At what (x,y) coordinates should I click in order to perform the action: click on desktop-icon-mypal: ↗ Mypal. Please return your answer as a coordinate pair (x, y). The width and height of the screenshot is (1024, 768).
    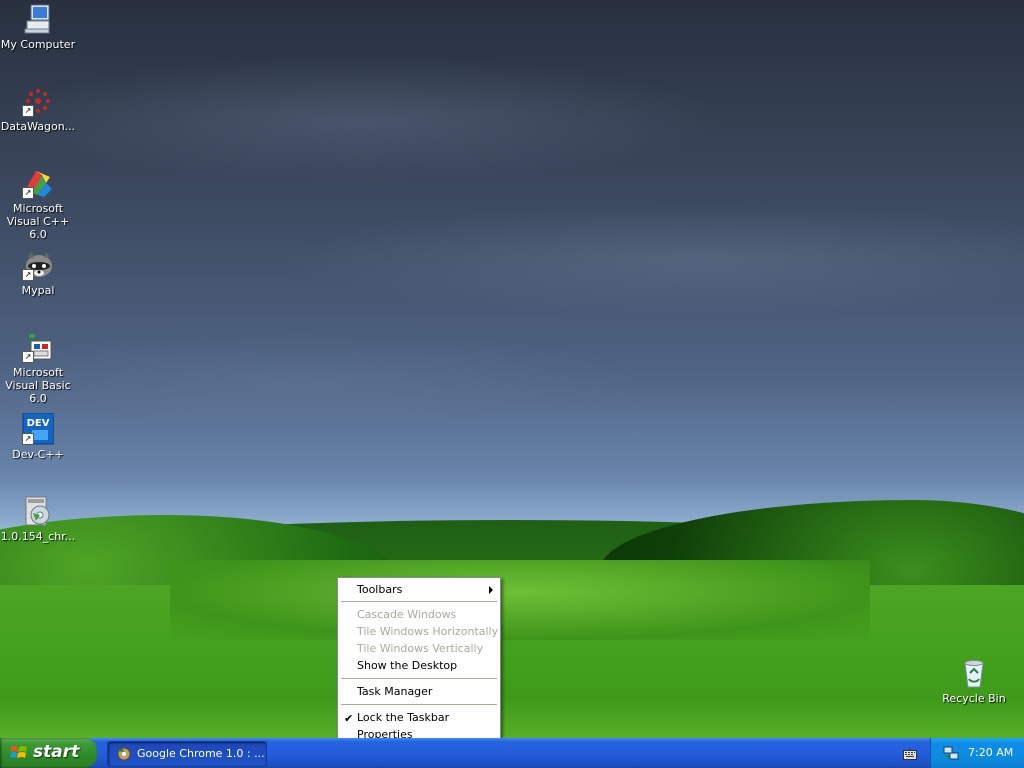
    Looking at the image, I should click on (39, 273).